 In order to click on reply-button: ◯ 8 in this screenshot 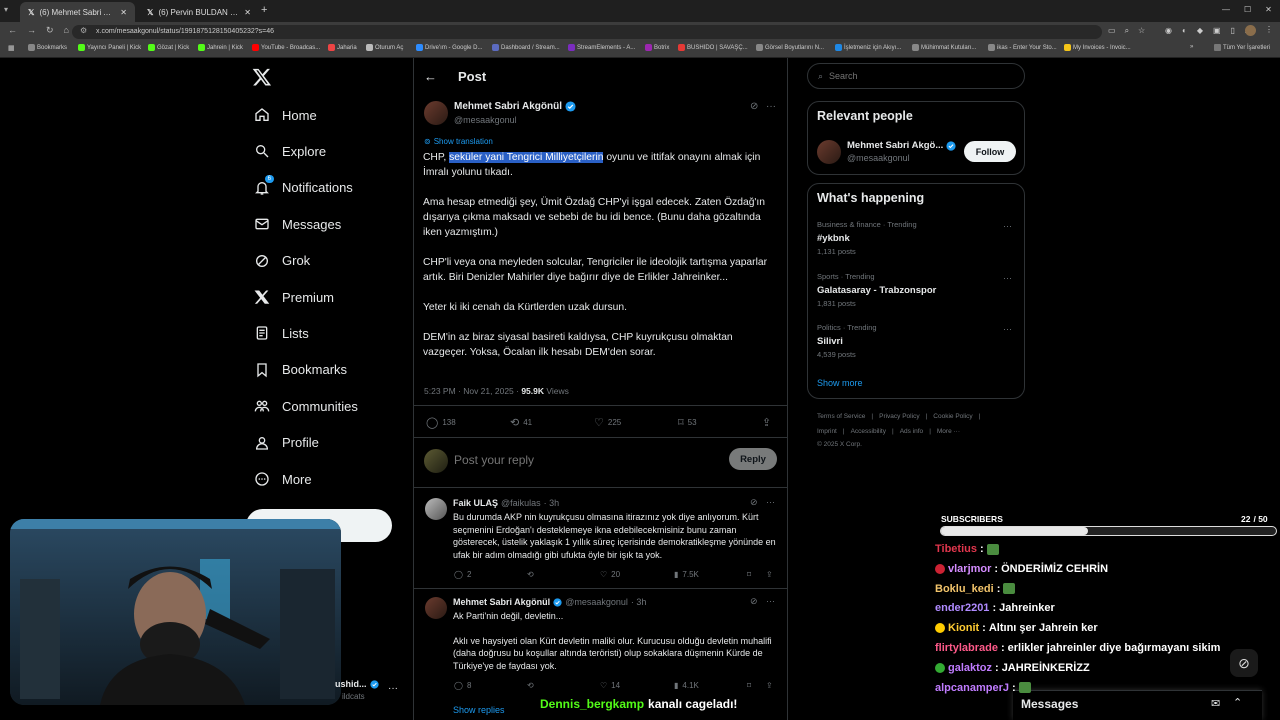, I will do `click(462, 685)`.